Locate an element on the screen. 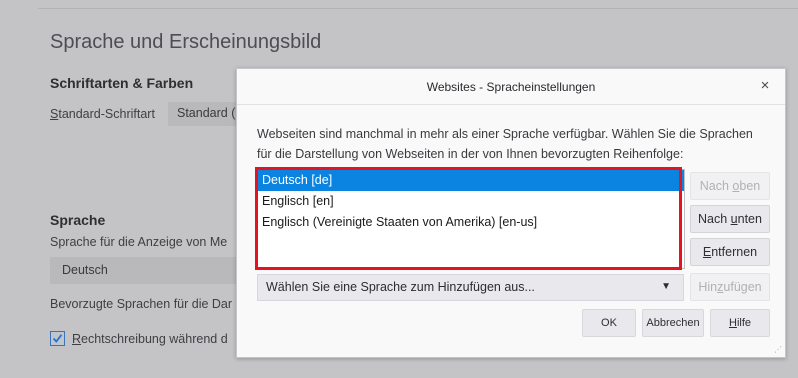  section-title: Sprache und Erscheinungsbild is located at coordinates (186, 42).